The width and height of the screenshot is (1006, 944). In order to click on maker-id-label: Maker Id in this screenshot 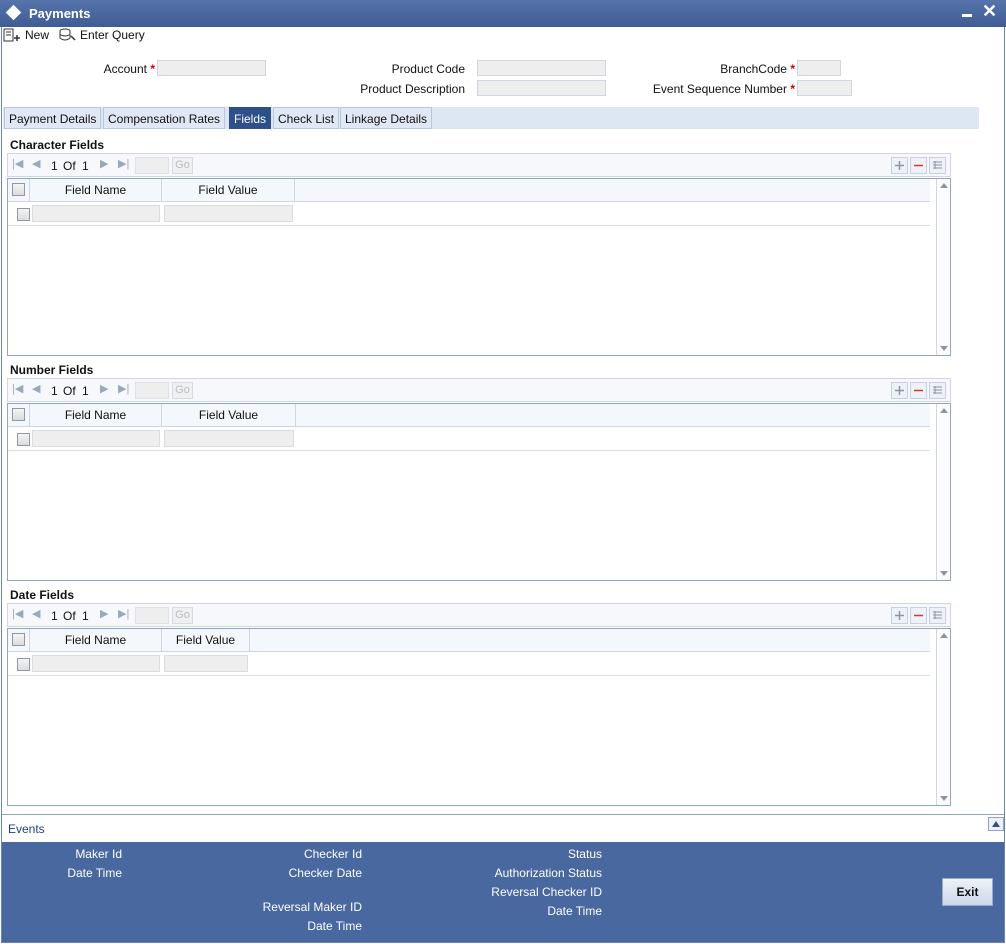, I will do `click(98, 854)`.